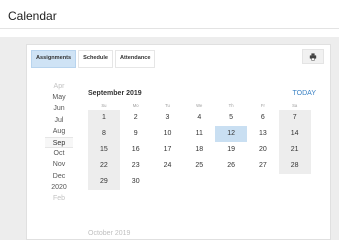 This screenshot has height=240, width=339. Describe the element at coordinates (59, 198) in the screenshot. I see `month-item: Feb` at that location.